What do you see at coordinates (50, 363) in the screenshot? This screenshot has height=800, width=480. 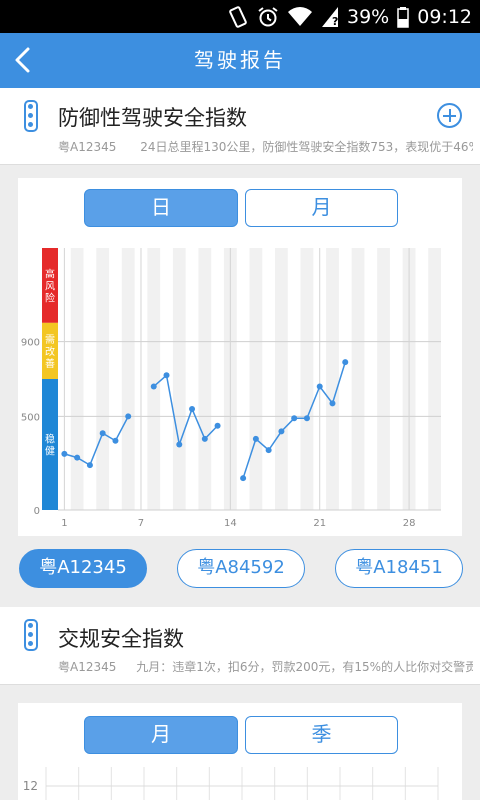 I see `risk-band-label: 善` at bounding box center [50, 363].